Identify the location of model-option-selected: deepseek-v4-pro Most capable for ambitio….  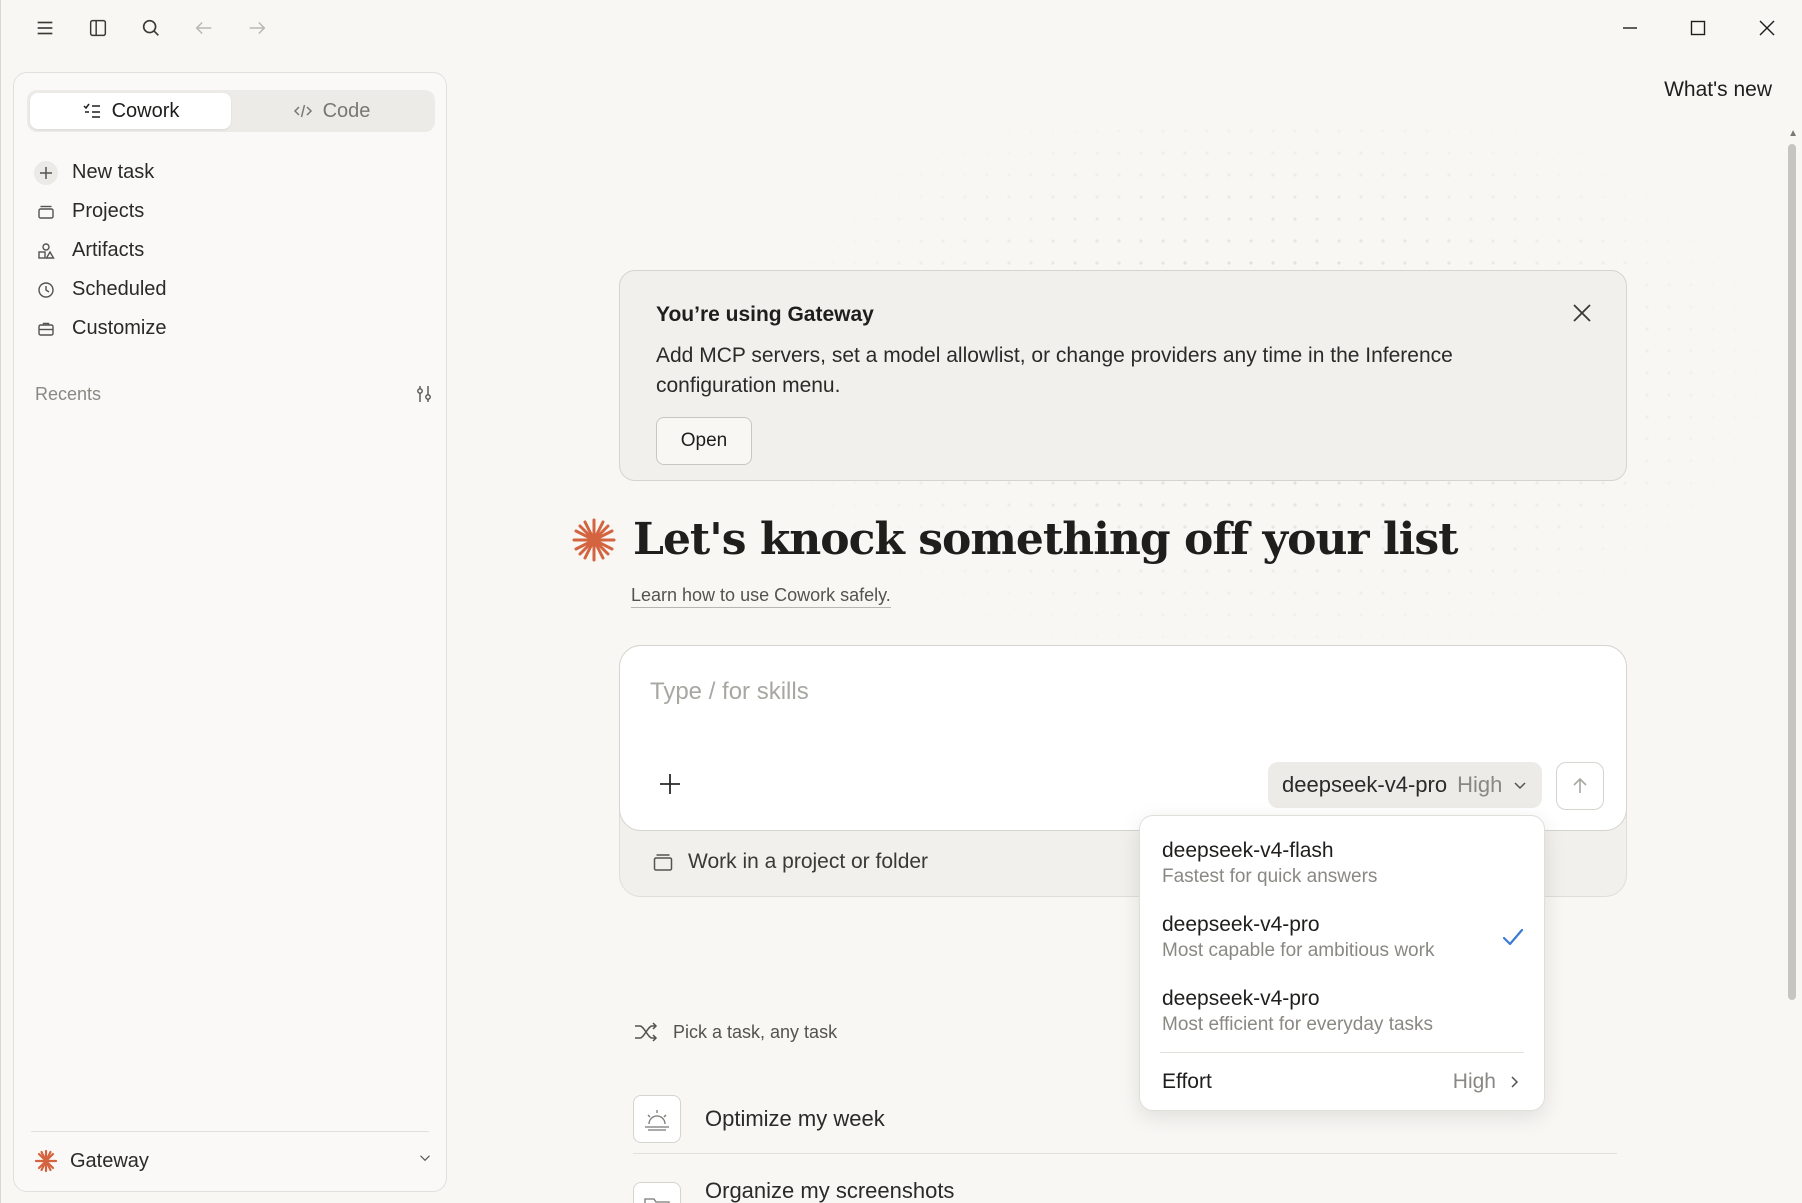
(1342, 937).